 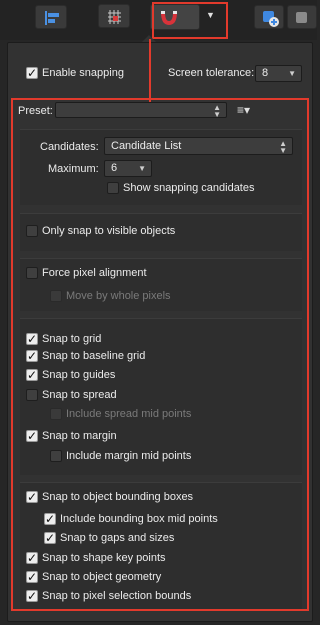 I want to click on snap-bbox-checkbox: ✓, so click(x=32, y=497).